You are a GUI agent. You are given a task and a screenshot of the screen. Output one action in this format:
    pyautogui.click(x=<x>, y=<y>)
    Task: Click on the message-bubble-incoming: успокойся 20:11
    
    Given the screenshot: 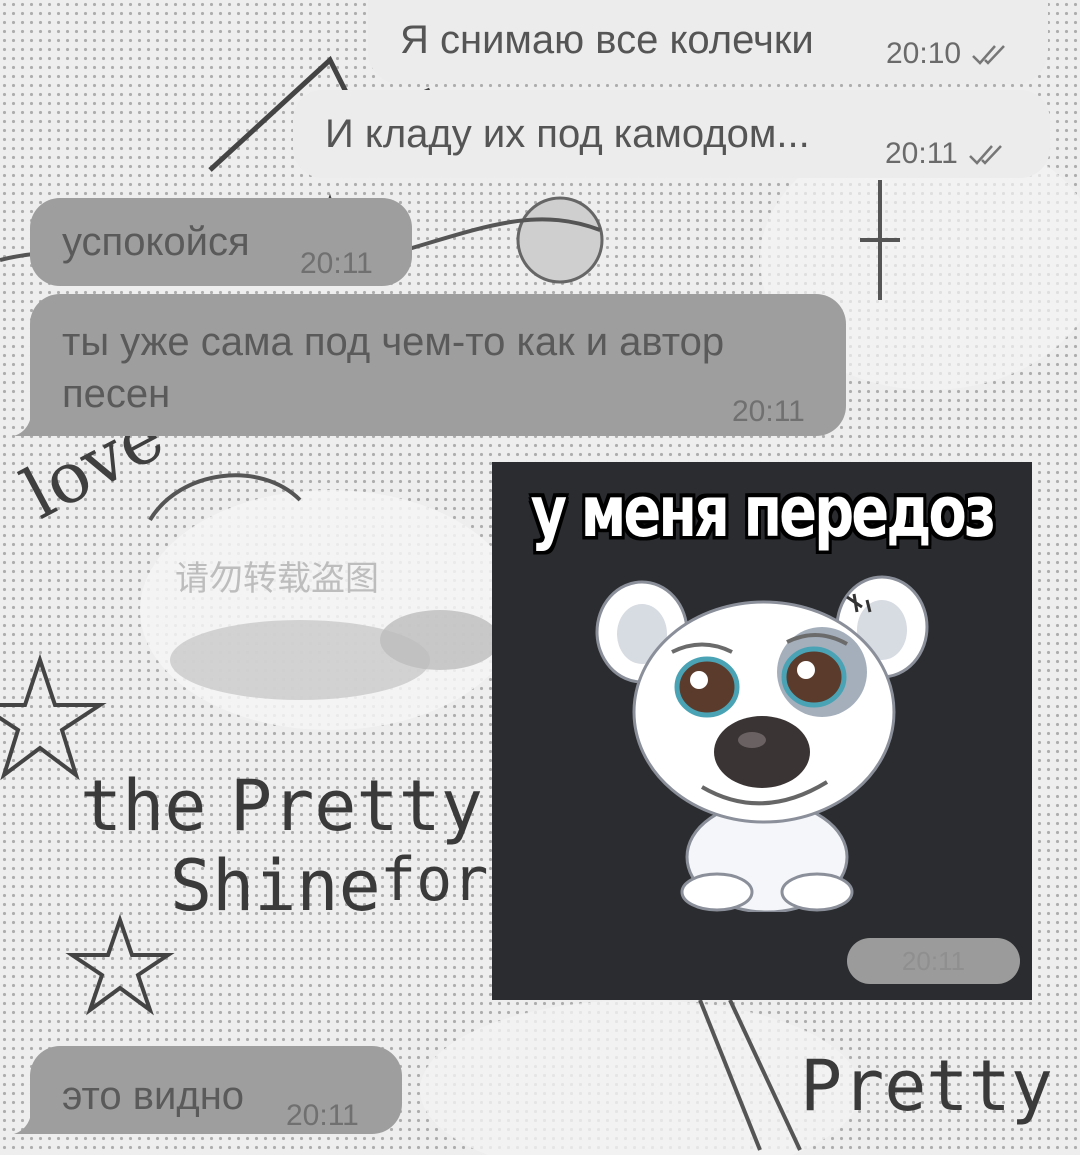 What is the action you would take?
    pyautogui.click(x=221, y=242)
    